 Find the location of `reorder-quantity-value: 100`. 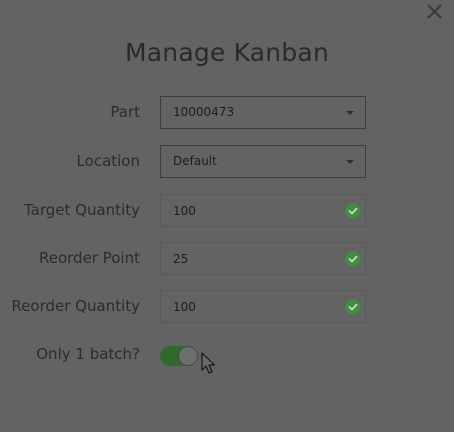

reorder-quantity-value: 100 is located at coordinates (184, 307).